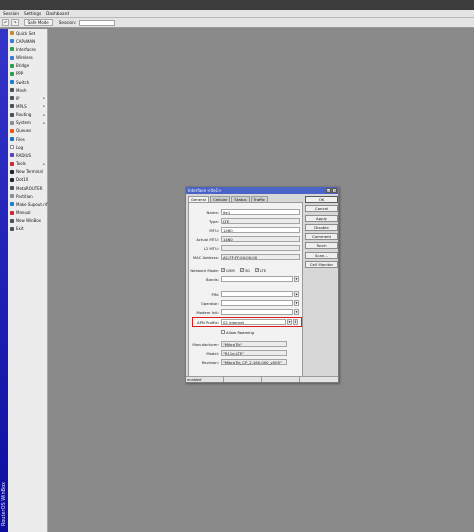  I want to click on sidebar-item-label: Bridge, so click(23, 66).